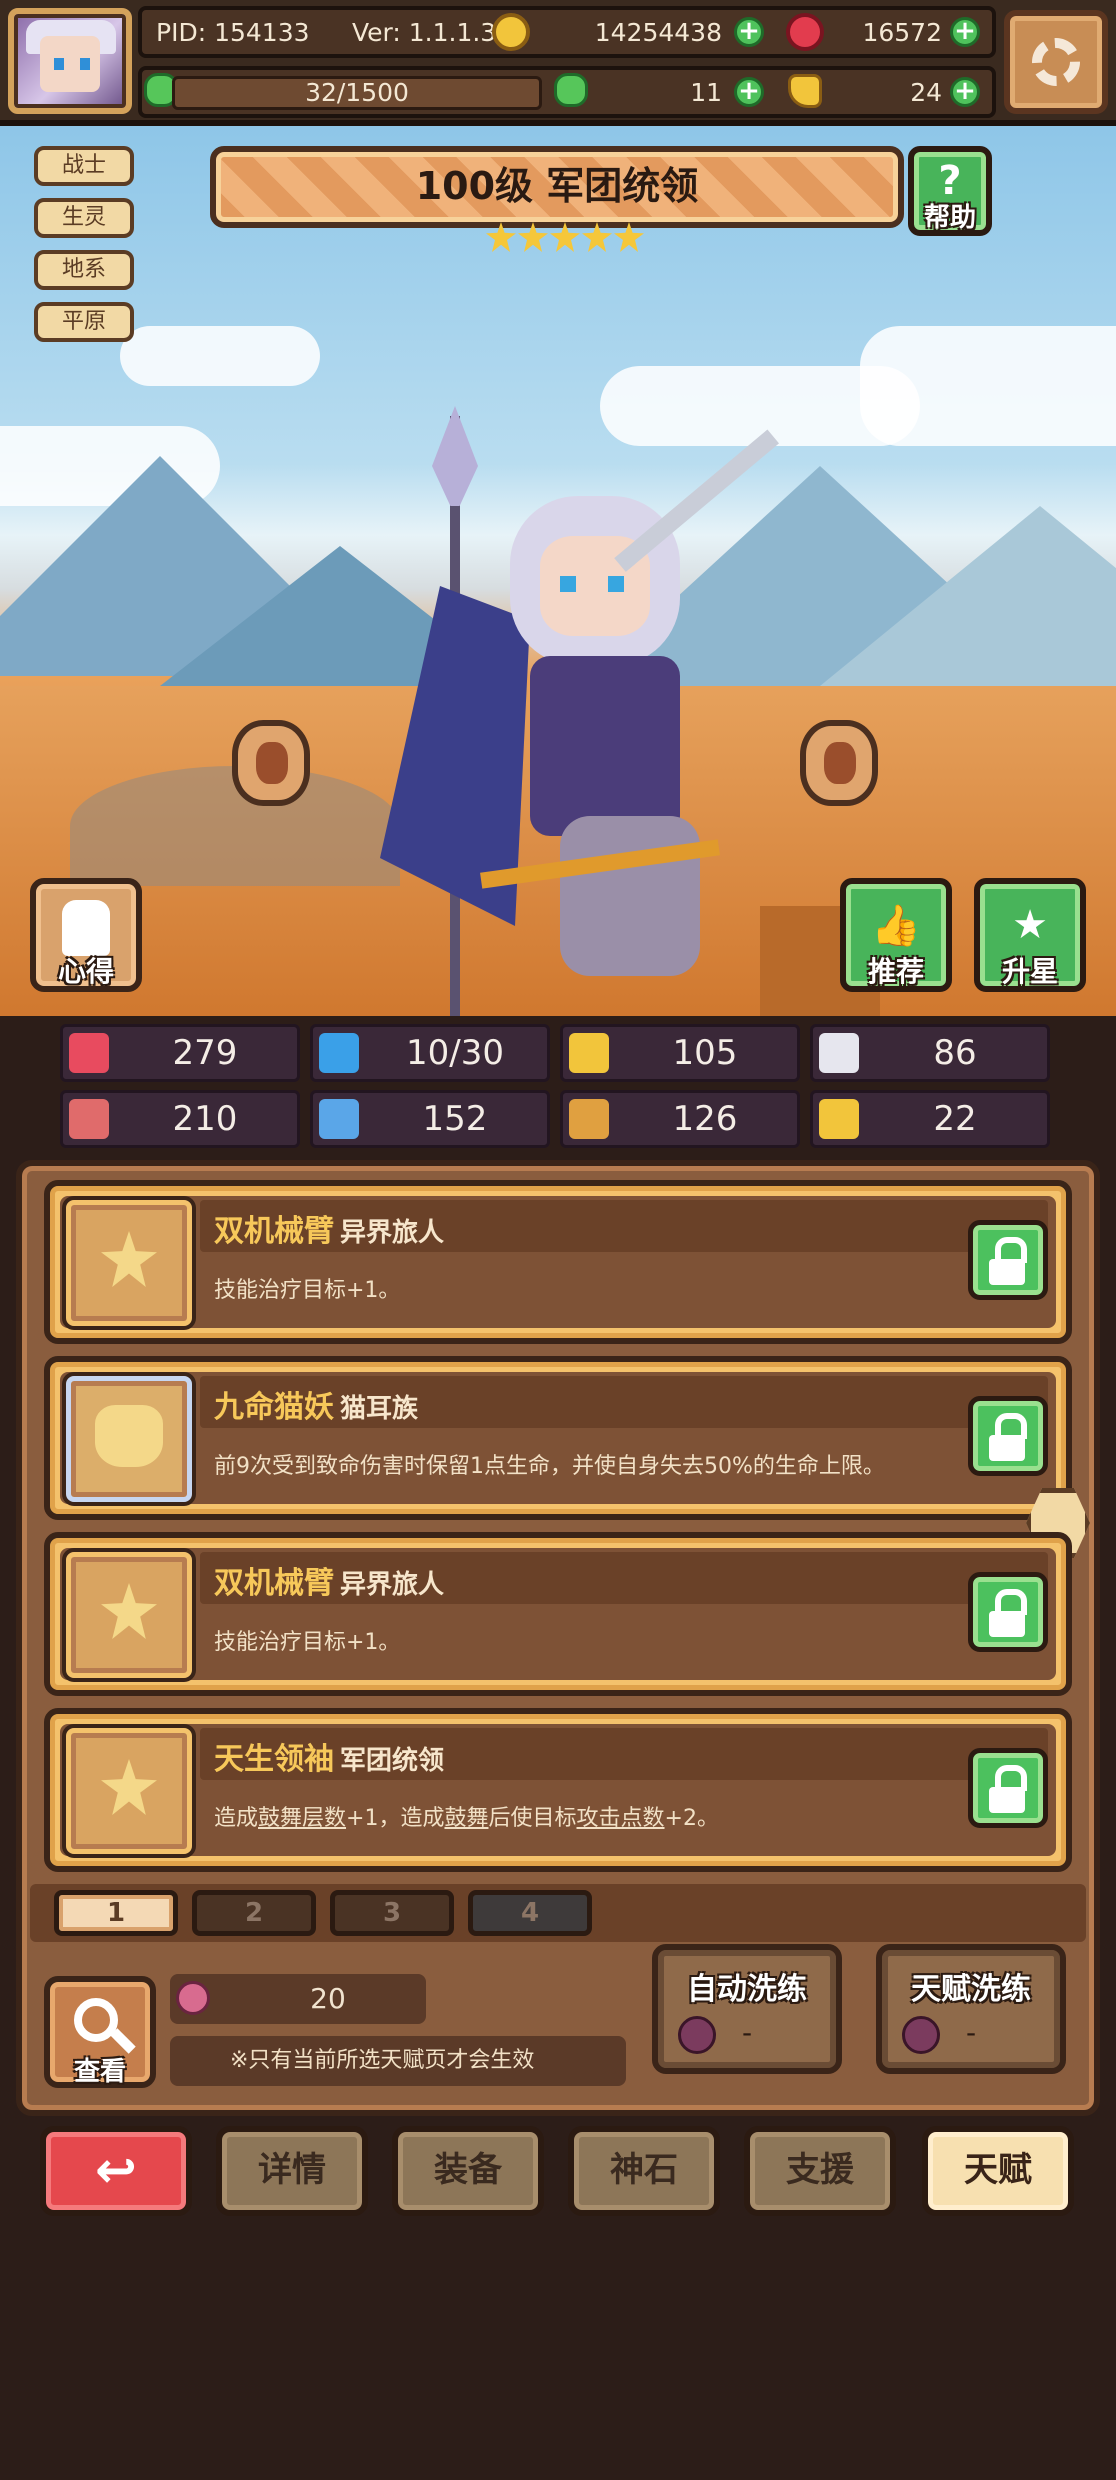 This screenshot has width=1116, height=2480. What do you see at coordinates (392, 1913) in the screenshot?
I see `talent-page-tab-3: 3` at bounding box center [392, 1913].